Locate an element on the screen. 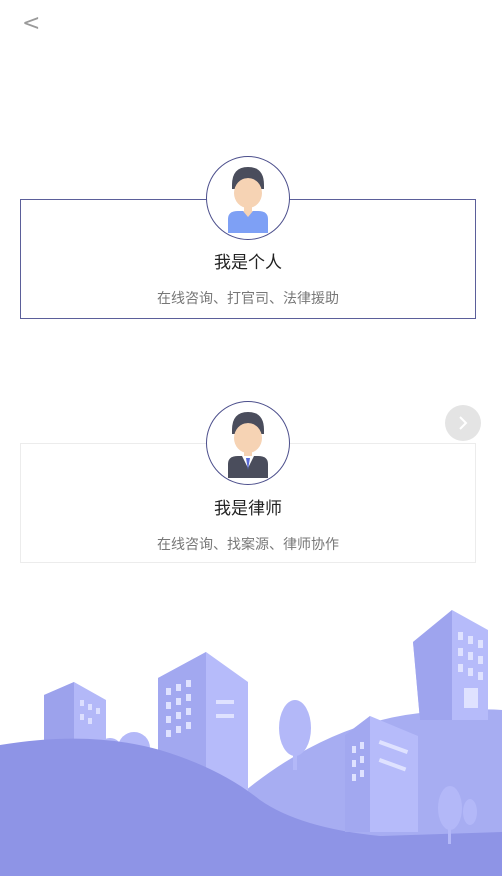 The height and width of the screenshot is (876, 502). chevron-left-icon: < is located at coordinates (31, 23).